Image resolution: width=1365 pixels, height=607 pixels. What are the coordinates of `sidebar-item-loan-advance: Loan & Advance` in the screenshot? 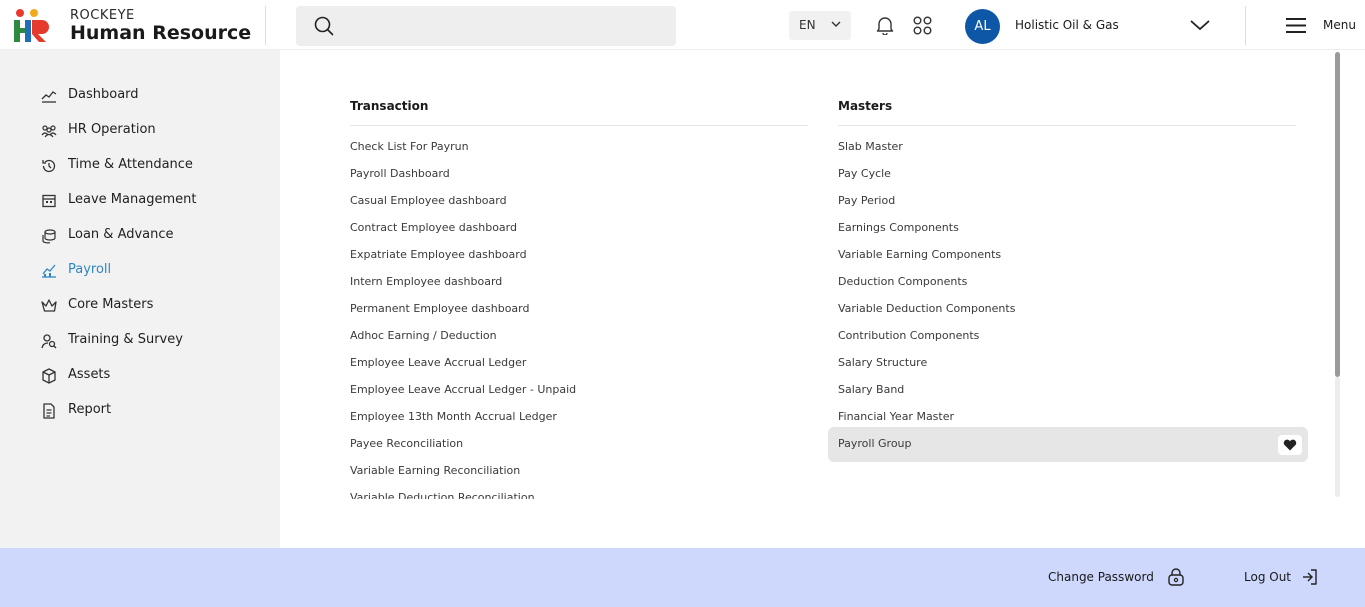 It's located at (150, 236).